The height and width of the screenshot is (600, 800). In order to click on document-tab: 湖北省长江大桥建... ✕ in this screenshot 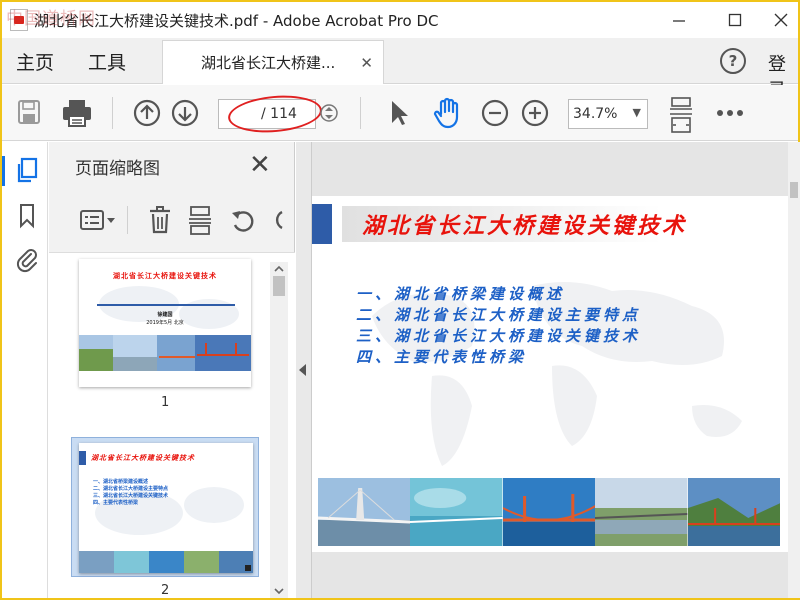, I will do `click(273, 62)`.